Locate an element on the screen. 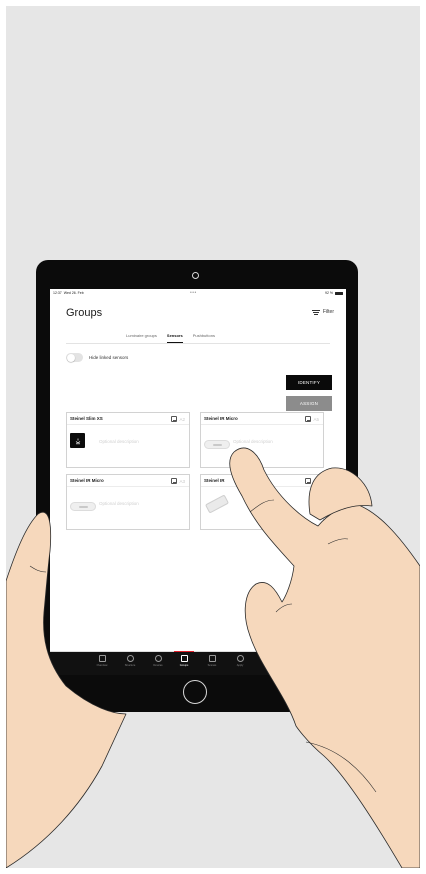 This screenshot has height=874, width=426. nav-apply: Apply is located at coordinates (240, 661).